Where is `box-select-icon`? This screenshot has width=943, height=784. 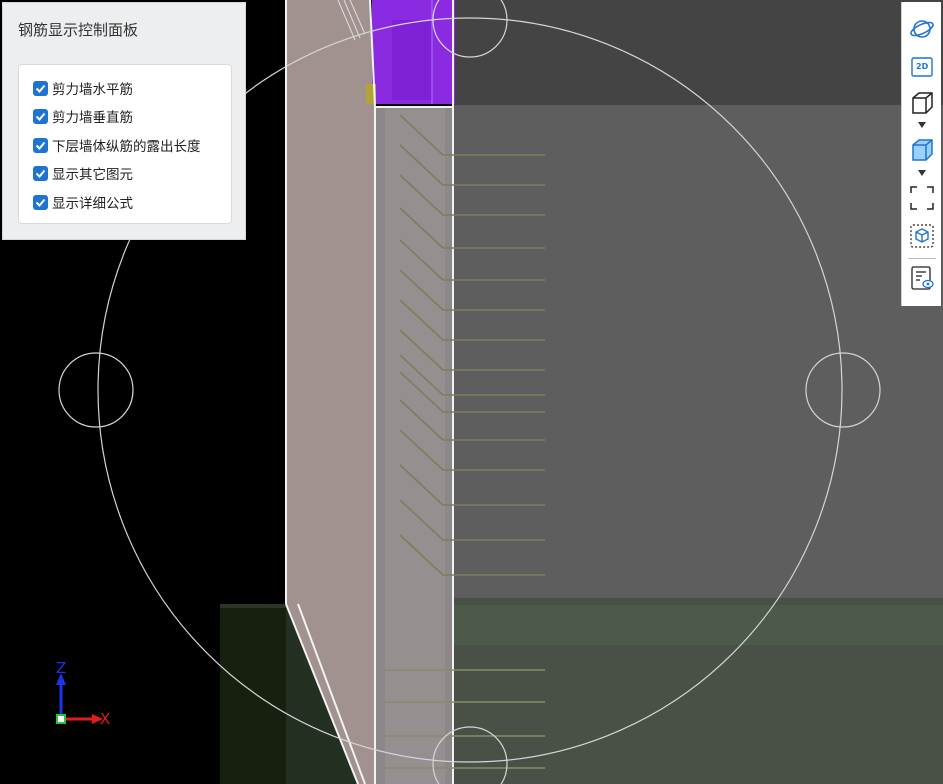
box-select-icon is located at coordinates (922, 236).